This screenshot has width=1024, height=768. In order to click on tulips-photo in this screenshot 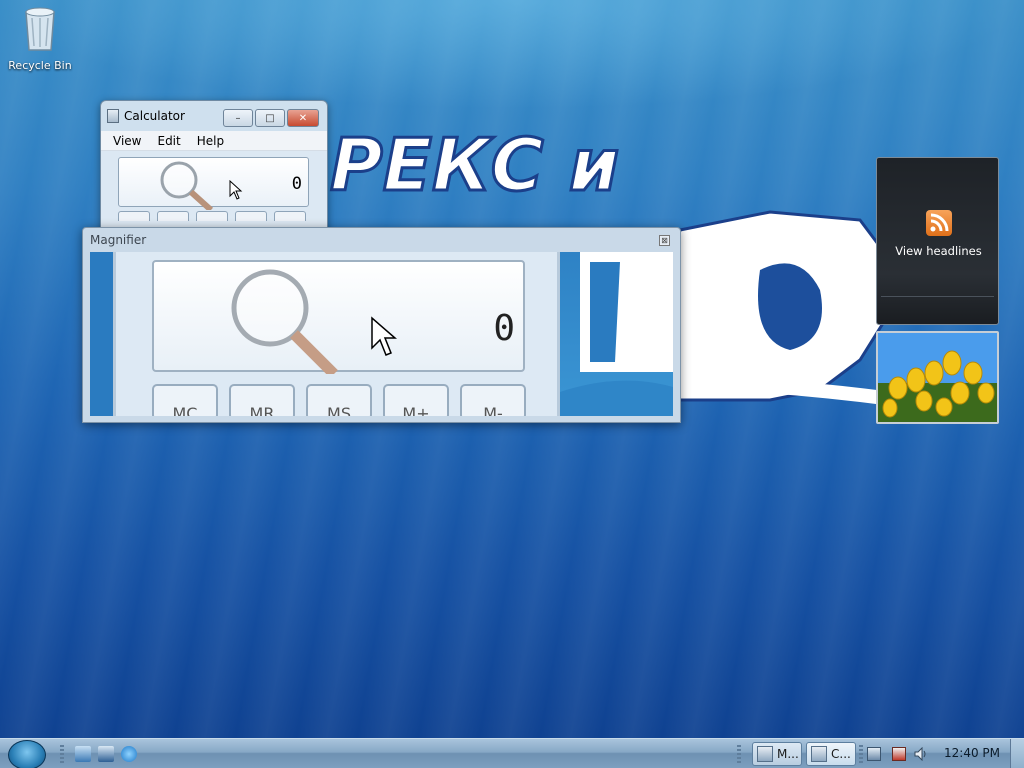, I will do `click(937, 377)`.